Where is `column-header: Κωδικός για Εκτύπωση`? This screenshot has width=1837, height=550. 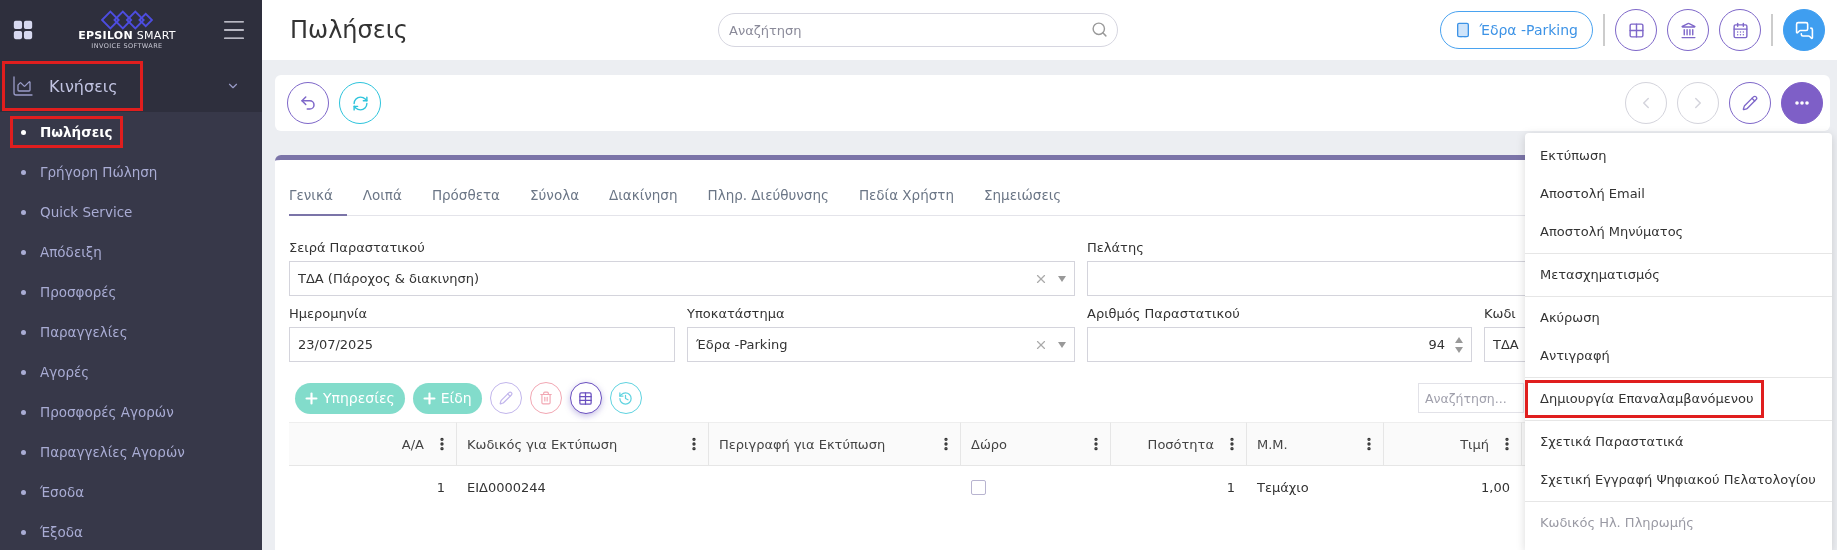
column-header: Κωδικός για Εκτύπωση is located at coordinates (583, 444).